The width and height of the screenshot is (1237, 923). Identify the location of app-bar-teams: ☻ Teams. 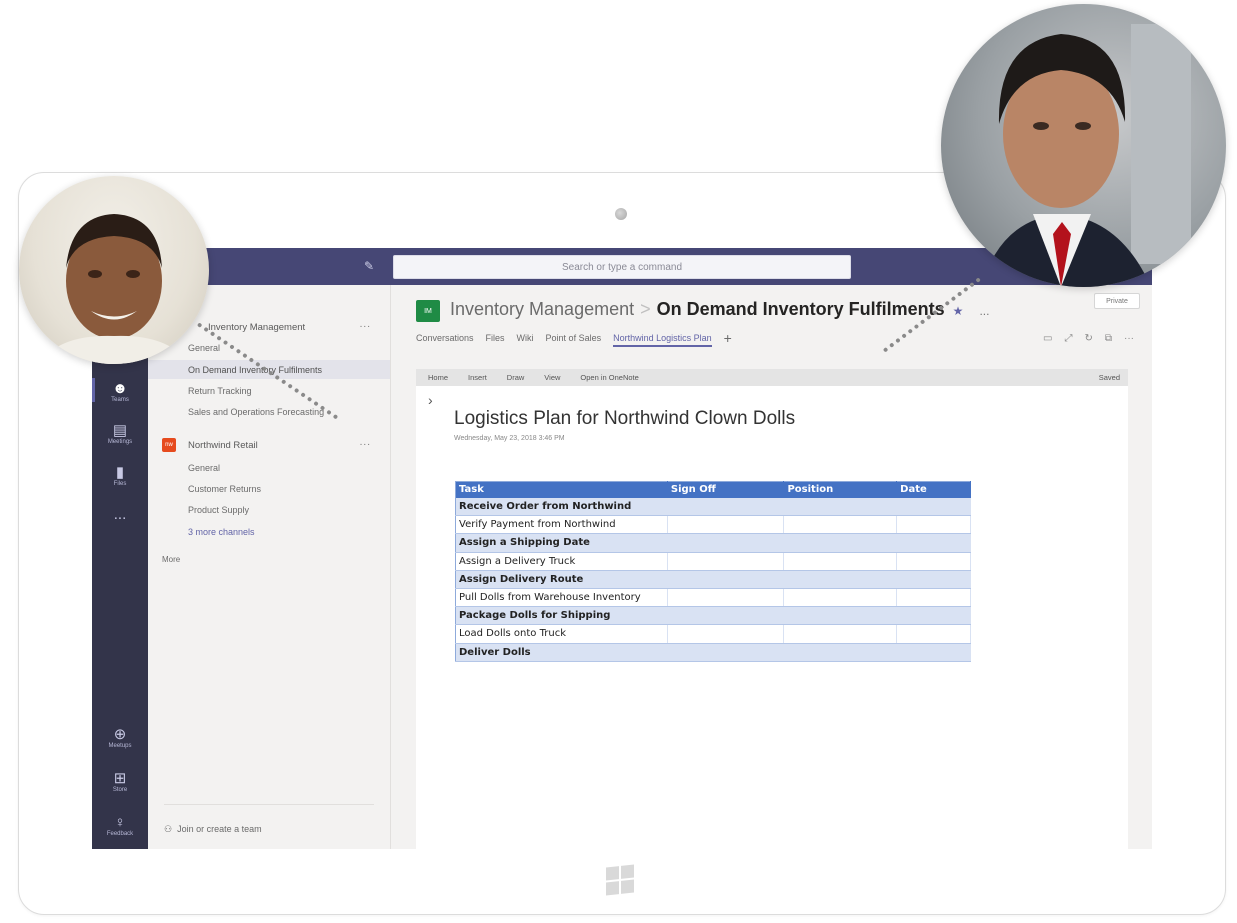
(120, 390).